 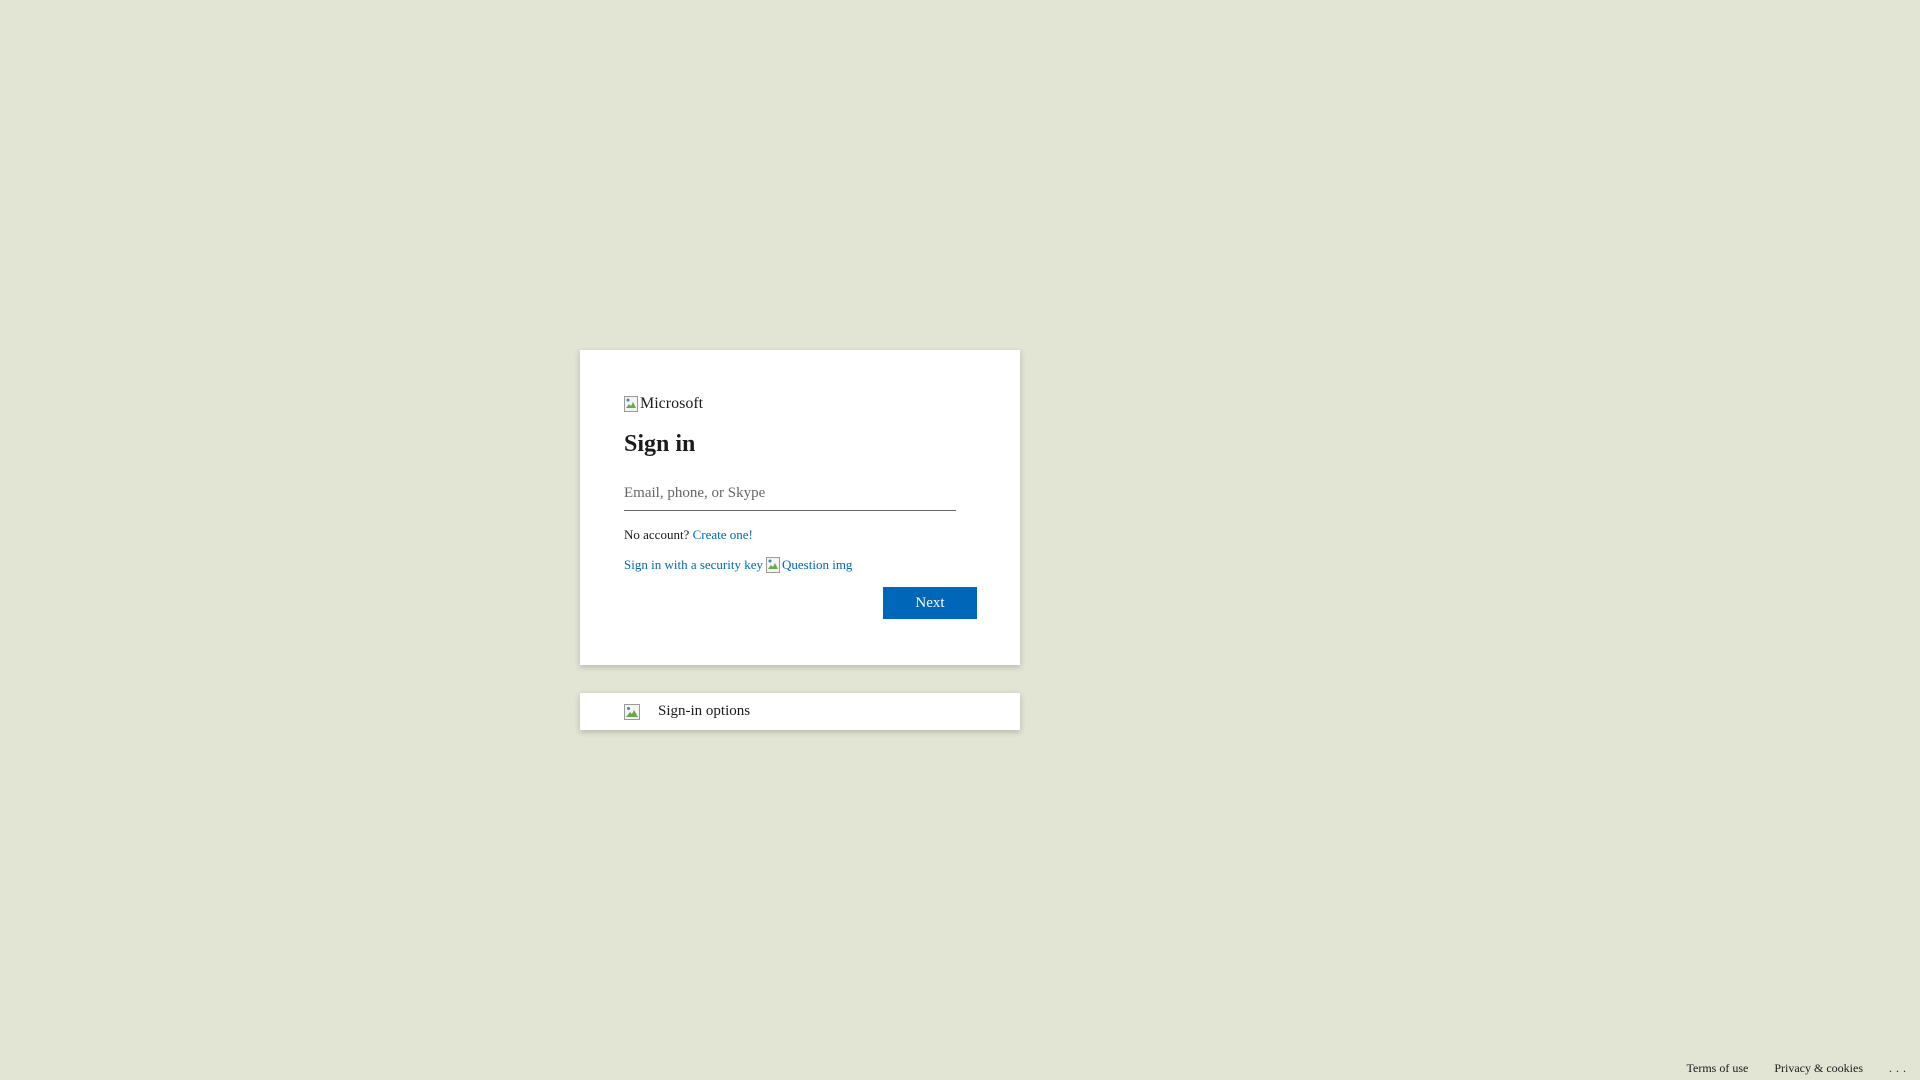 What do you see at coordinates (817, 564) in the screenshot?
I see `question-alt-text: Question img` at bounding box center [817, 564].